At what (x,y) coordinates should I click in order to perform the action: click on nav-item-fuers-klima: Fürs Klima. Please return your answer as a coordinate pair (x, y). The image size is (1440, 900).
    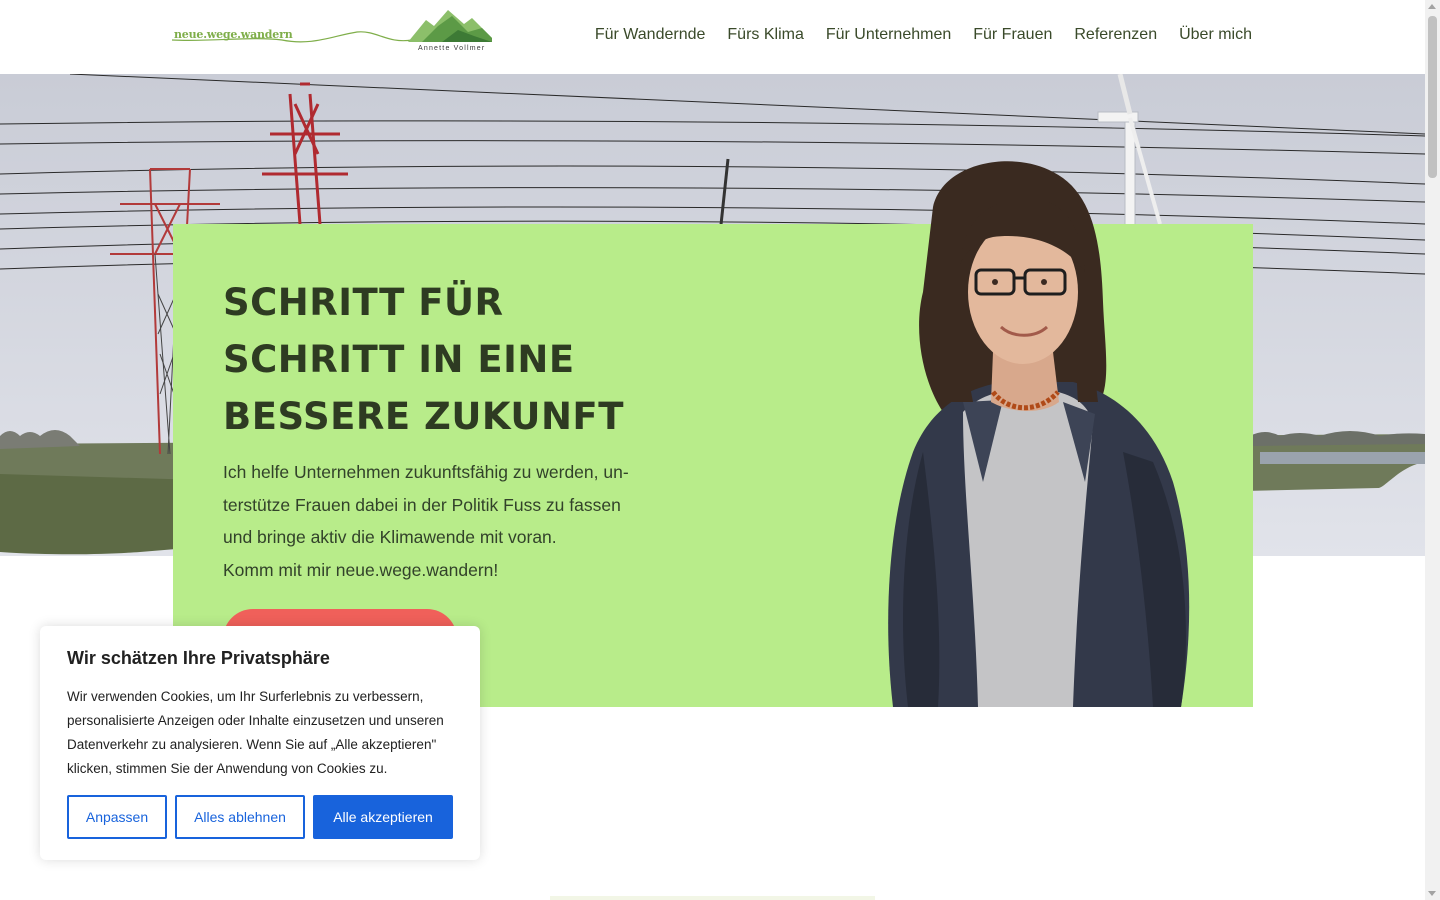
    Looking at the image, I should click on (765, 35).